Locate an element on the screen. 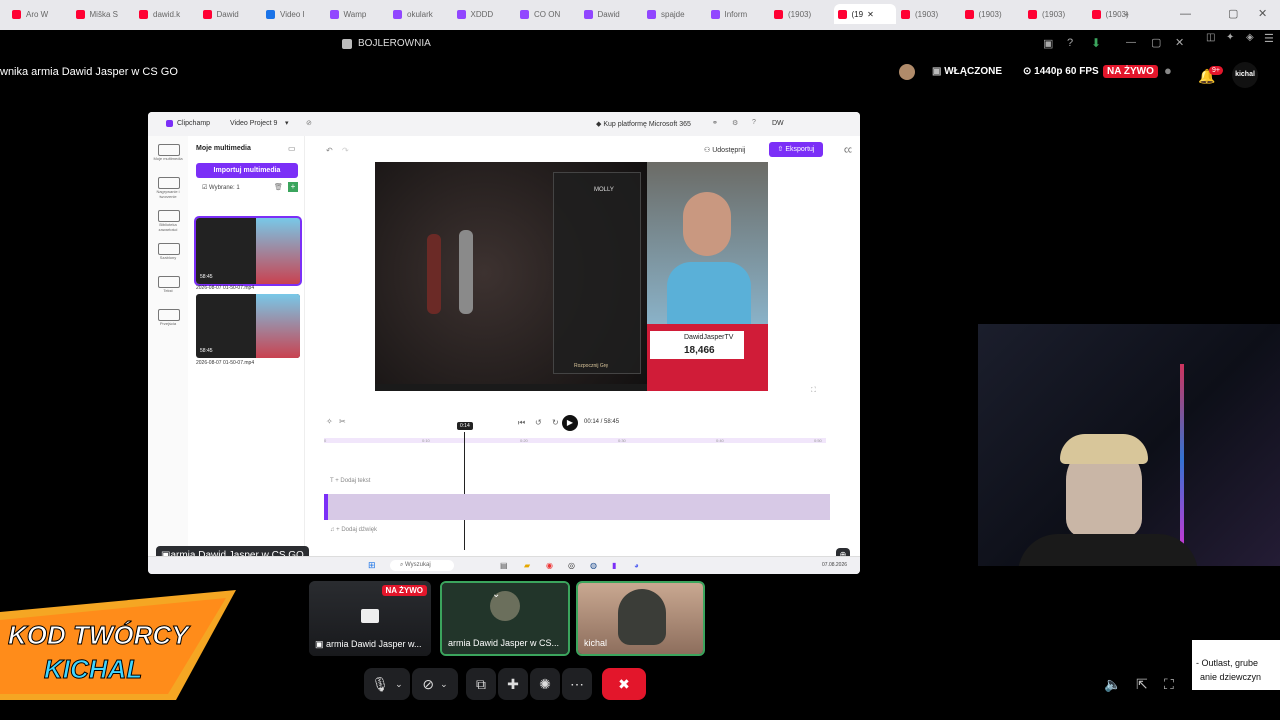  chevron-down-icon: ⌄ is located at coordinates (496, 594).